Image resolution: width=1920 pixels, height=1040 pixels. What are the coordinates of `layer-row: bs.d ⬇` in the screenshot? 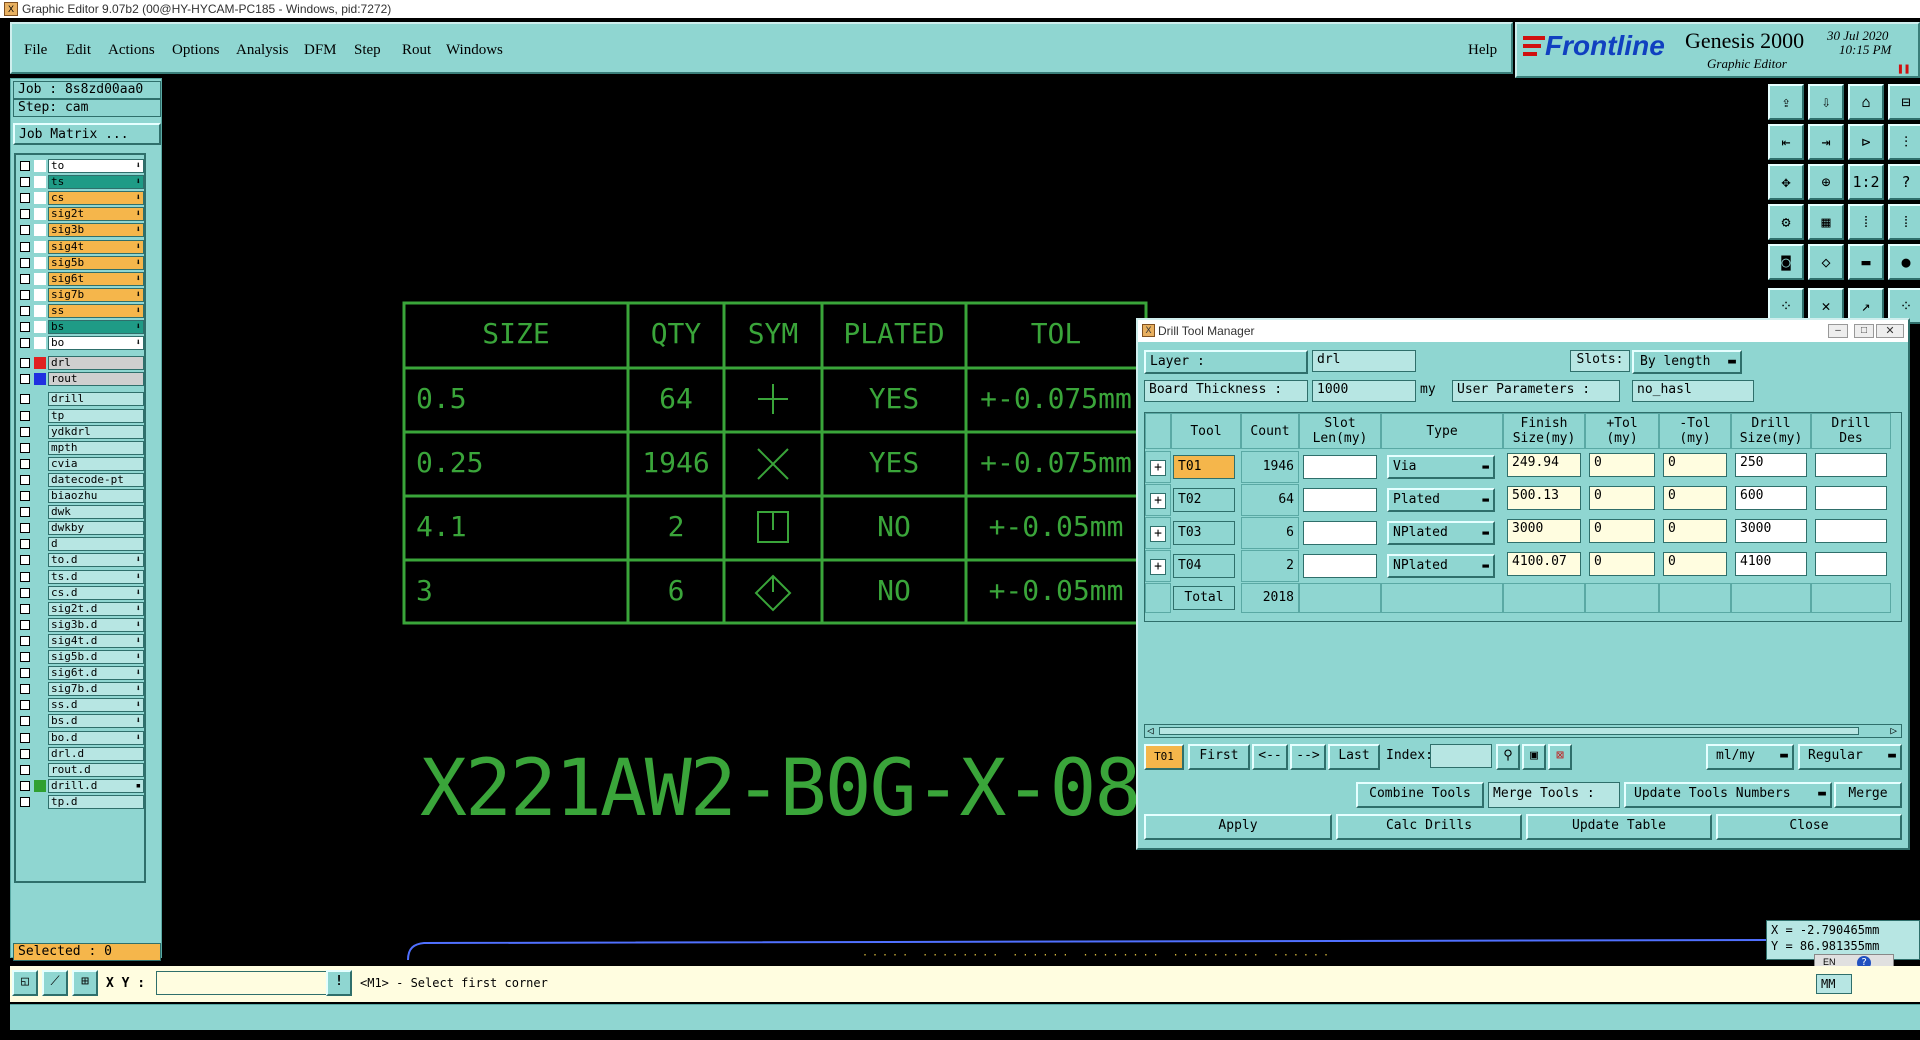 It's located at (82, 721).